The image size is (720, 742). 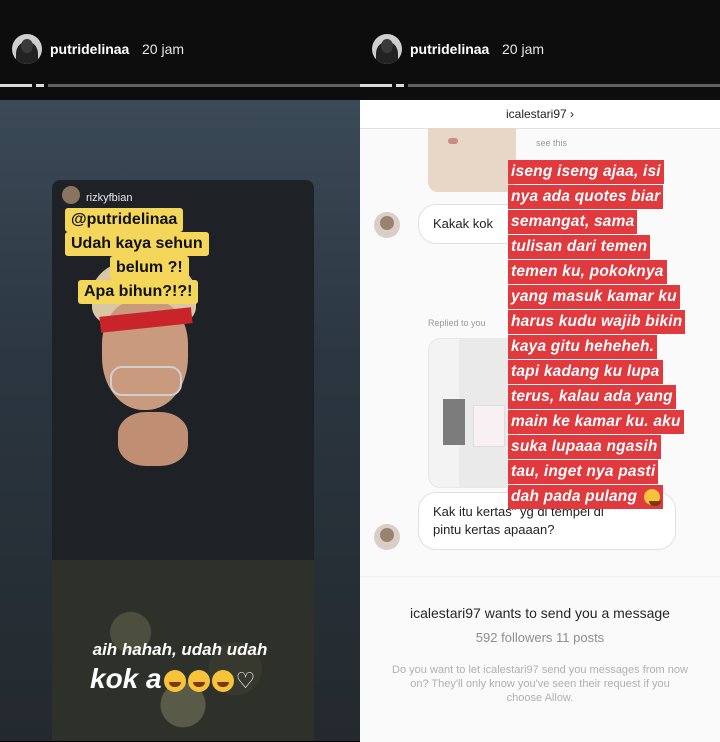 I want to click on overlay-line: yang masuk kamar ku, so click(x=594, y=297).